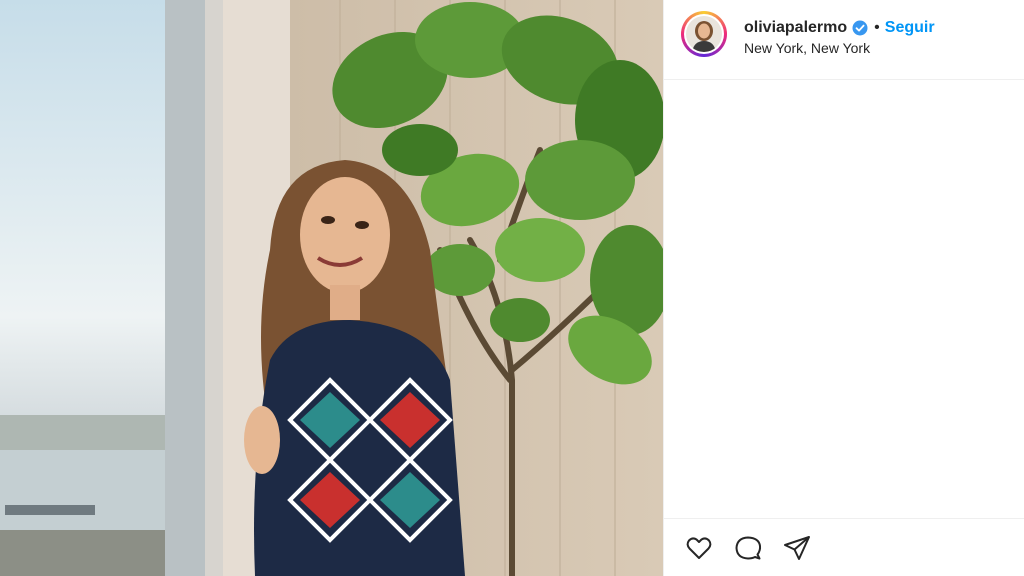 The image size is (1024, 576). I want to click on comment-icon, so click(748, 548).